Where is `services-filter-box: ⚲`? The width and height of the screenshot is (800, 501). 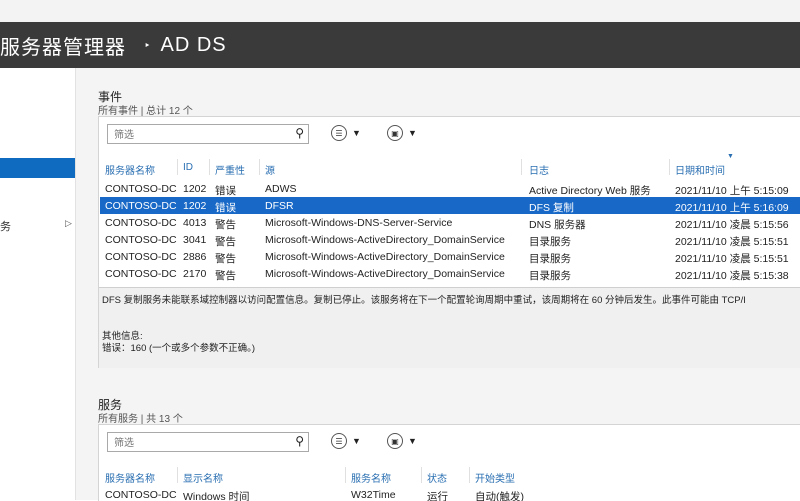
services-filter-box: ⚲ is located at coordinates (208, 442).